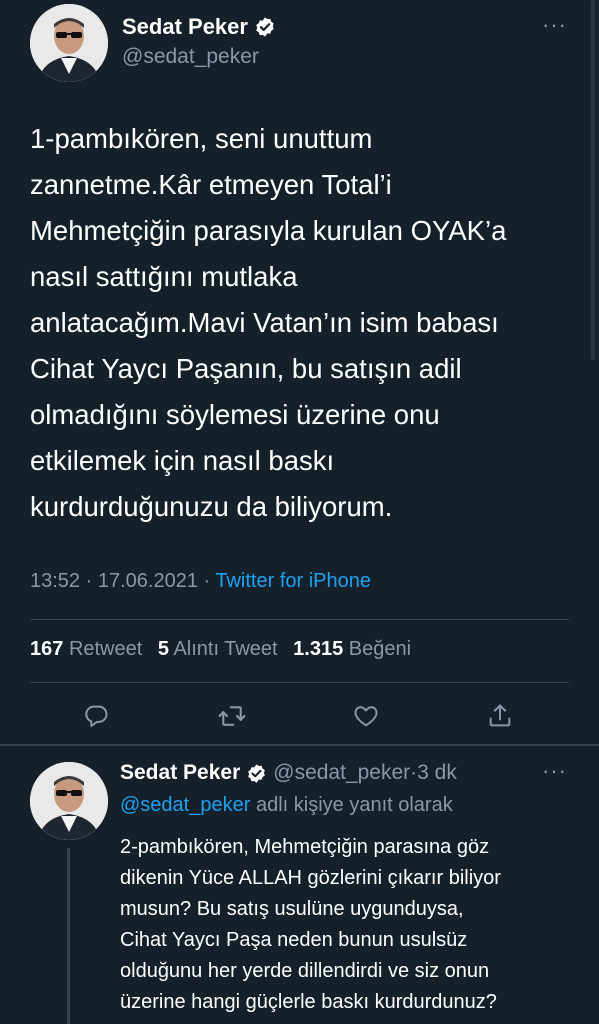  I want to click on likes-stat: 1.315 Beğeni, so click(352, 649).